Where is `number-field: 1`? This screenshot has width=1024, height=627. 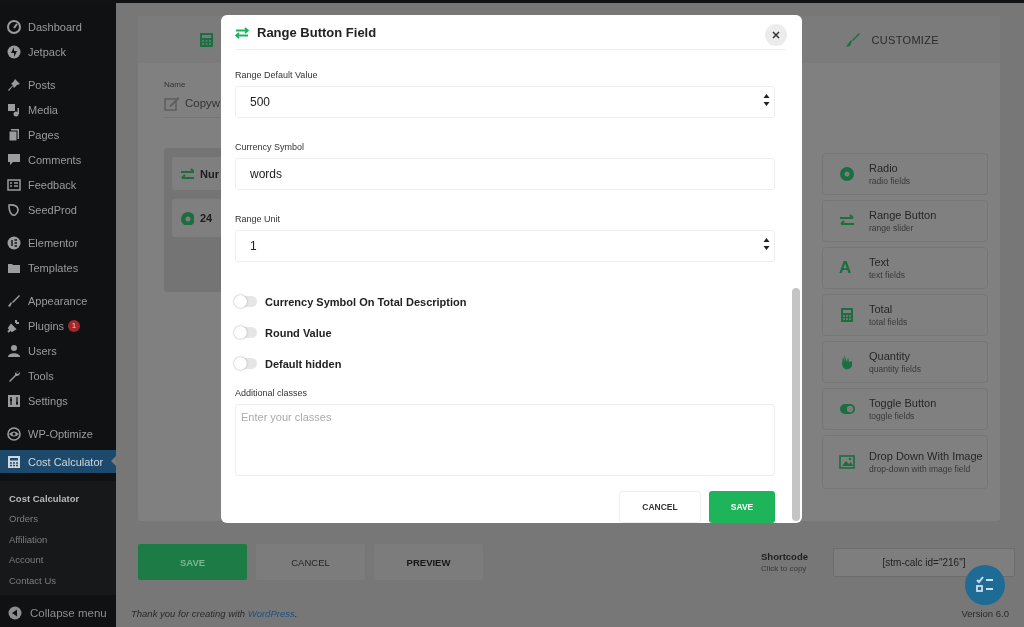 number-field: 1 is located at coordinates (505, 246).